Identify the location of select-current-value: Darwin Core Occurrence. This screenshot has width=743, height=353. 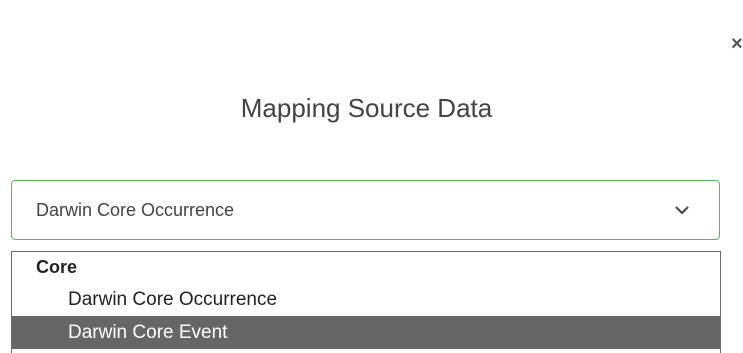
(135, 209).